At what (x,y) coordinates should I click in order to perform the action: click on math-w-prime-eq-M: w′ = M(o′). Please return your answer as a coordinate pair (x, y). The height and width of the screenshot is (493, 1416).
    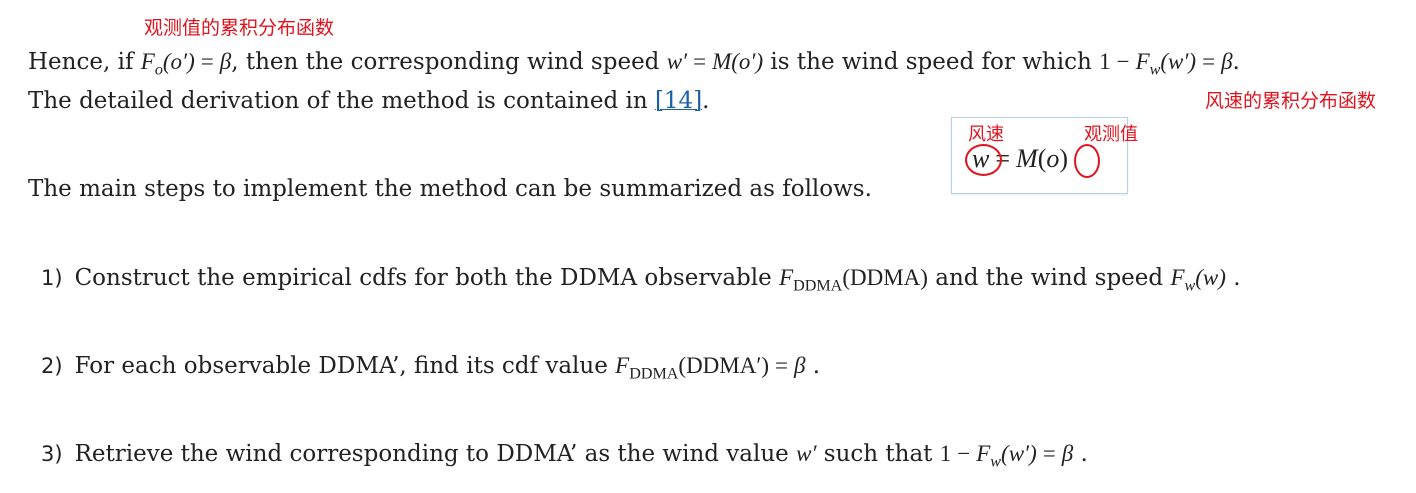
    Looking at the image, I should click on (715, 61).